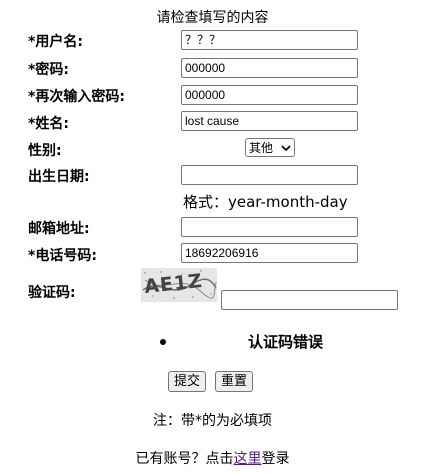  I want to click on birthday-input, so click(269, 175).